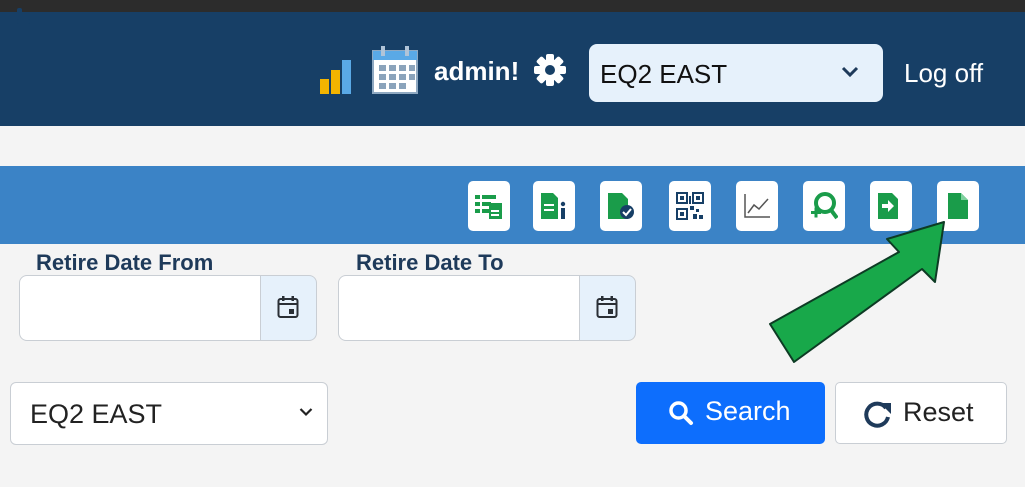  What do you see at coordinates (430, 262) in the screenshot?
I see `retire-date-to-label: Retire Date To` at bounding box center [430, 262].